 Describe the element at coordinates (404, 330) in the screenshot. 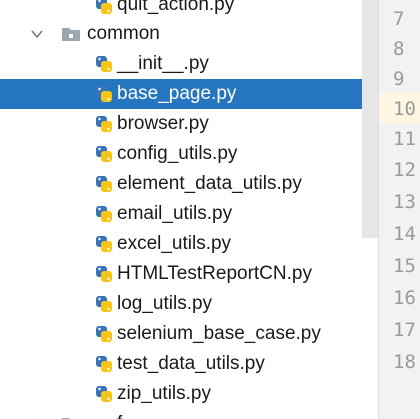

I see `line-number: 17` at that location.